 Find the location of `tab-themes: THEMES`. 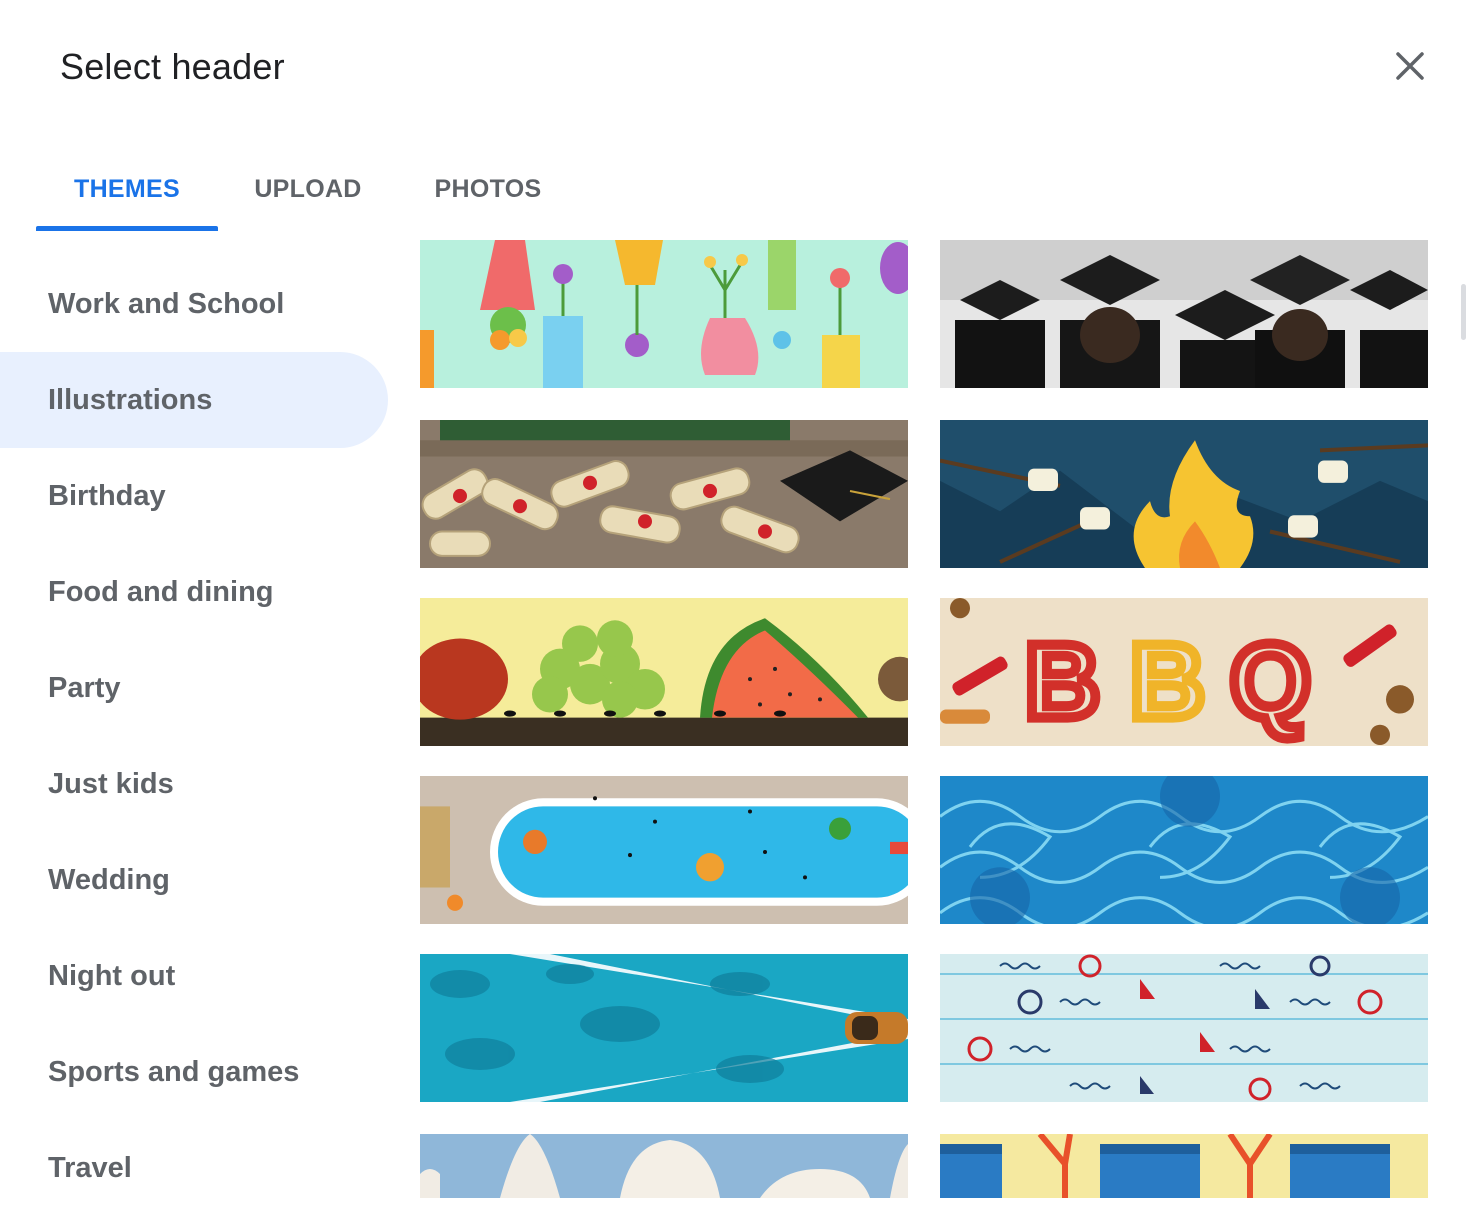

tab-themes: THEMES is located at coordinates (127, 189).